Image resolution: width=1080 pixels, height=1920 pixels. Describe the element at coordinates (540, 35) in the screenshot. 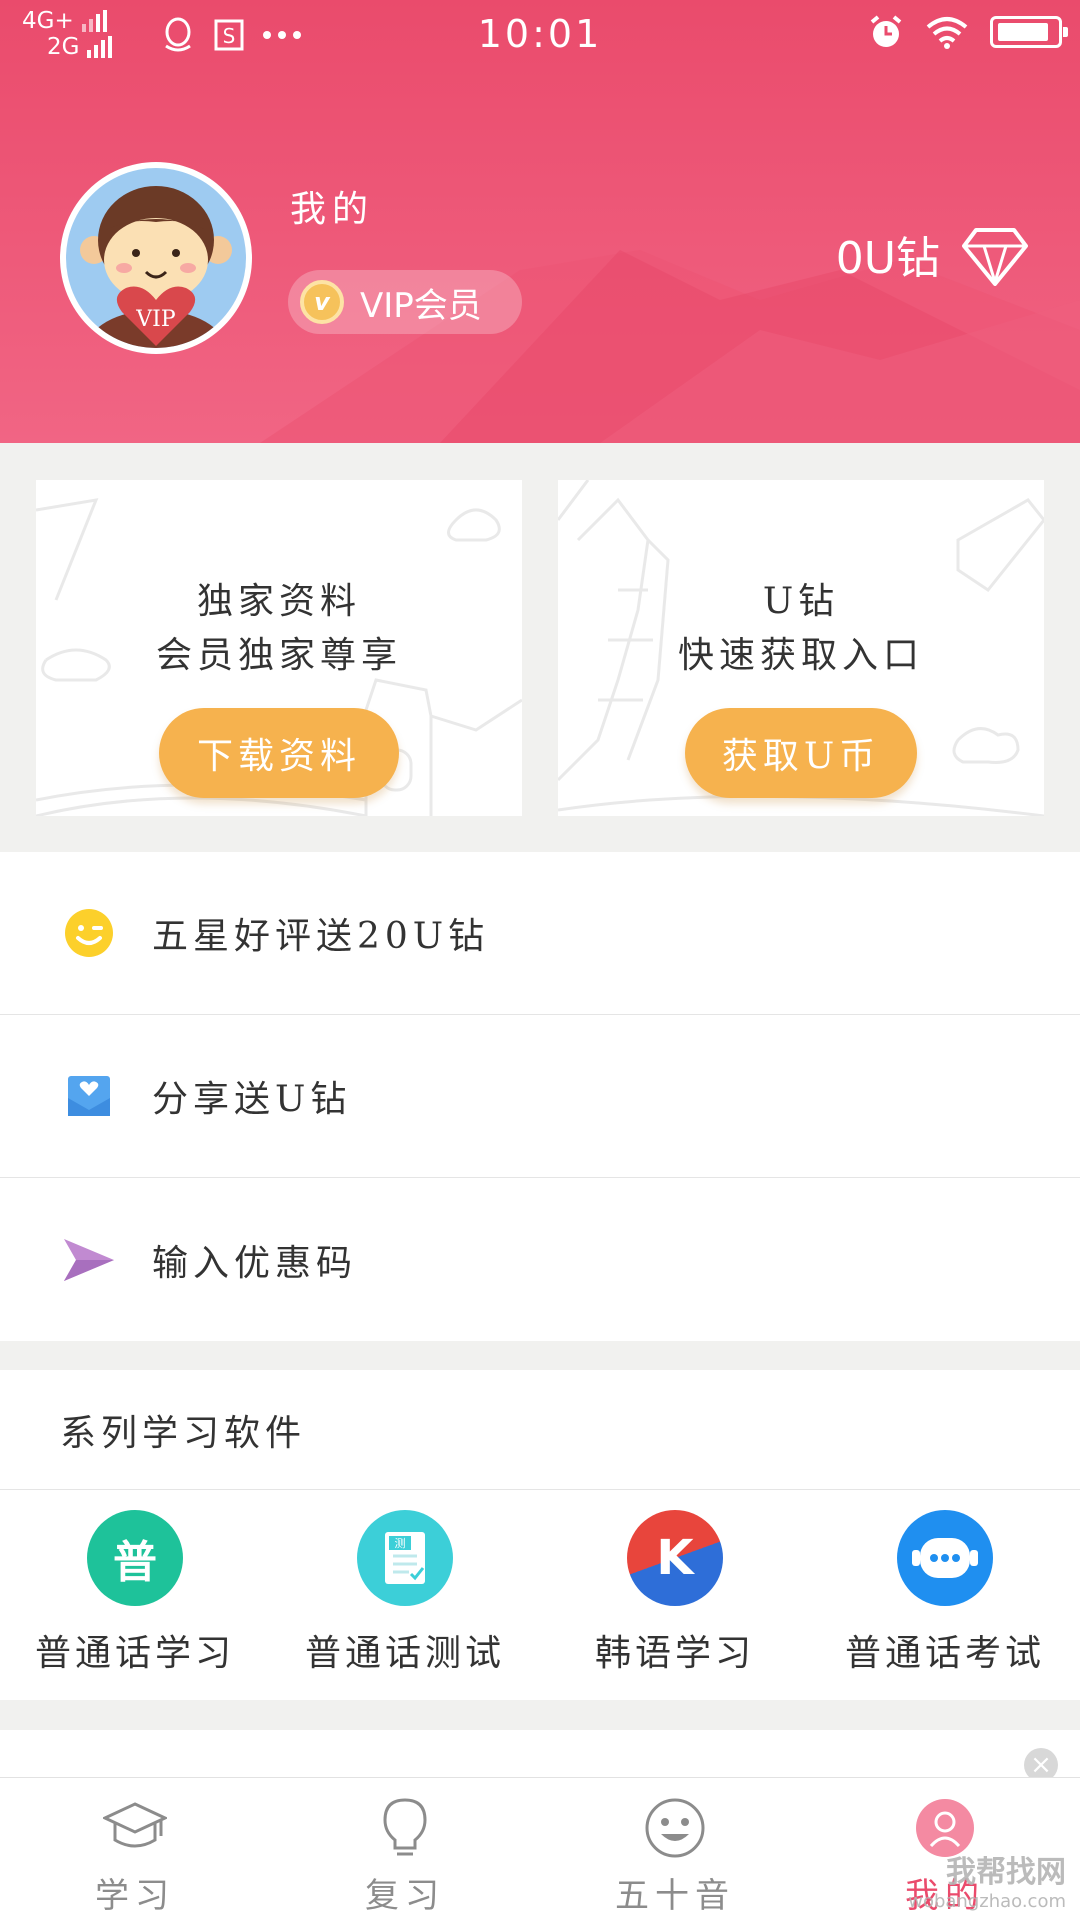

I see `status-bar: 4G+ 2G S 10:01` at that location.